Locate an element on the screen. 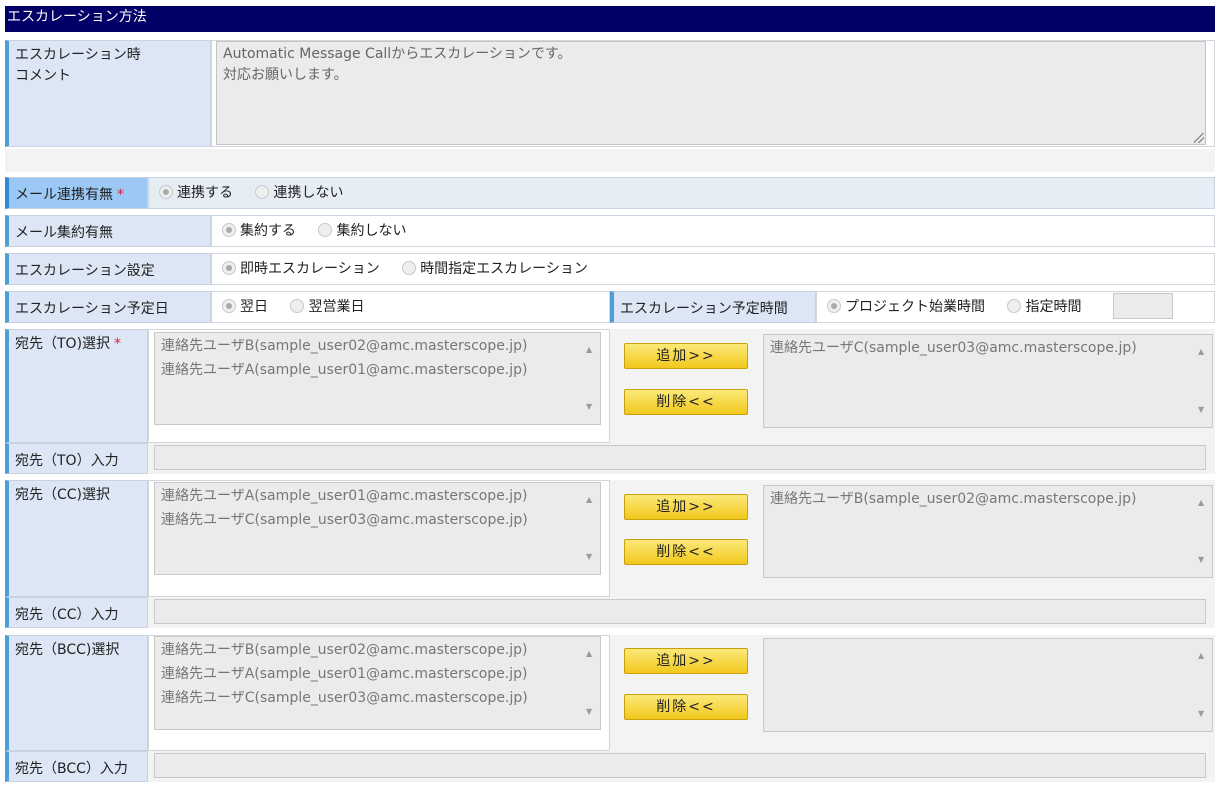 The height and width of the screenshot is (788, 1220). bcc-remove-button: 削除<< is located at coordinates (686, 707).